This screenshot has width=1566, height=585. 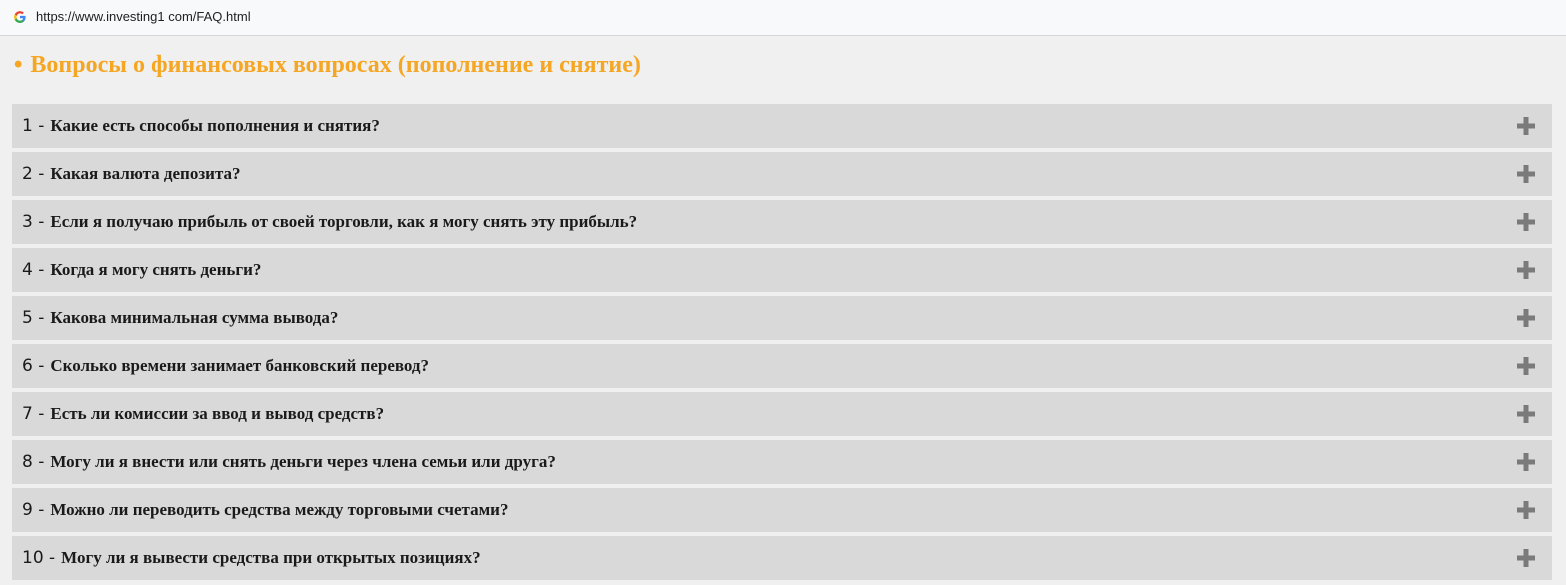 What do you see at coordinates (39, 558) in the screenshot?
I see `faq-number: 10 -` at bounding box center [39, 558].